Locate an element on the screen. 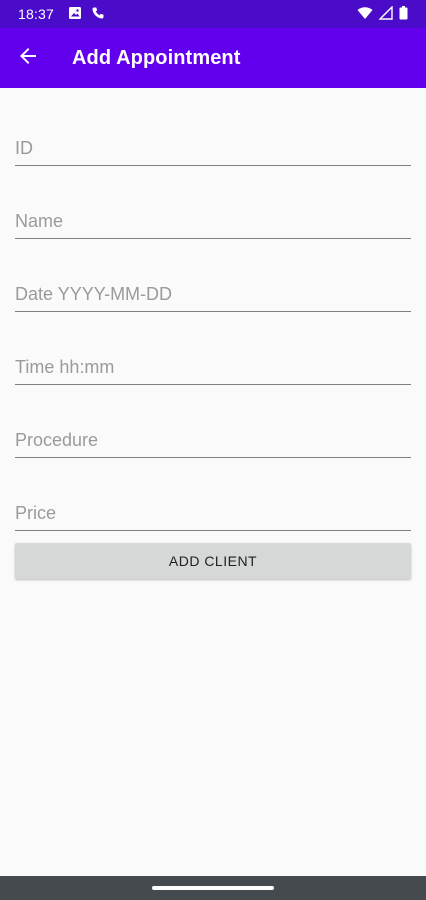 Image resolution: width=426 pixels, height=900 pixels. status-bar: 18:37 is located at coordinates (213, 14).